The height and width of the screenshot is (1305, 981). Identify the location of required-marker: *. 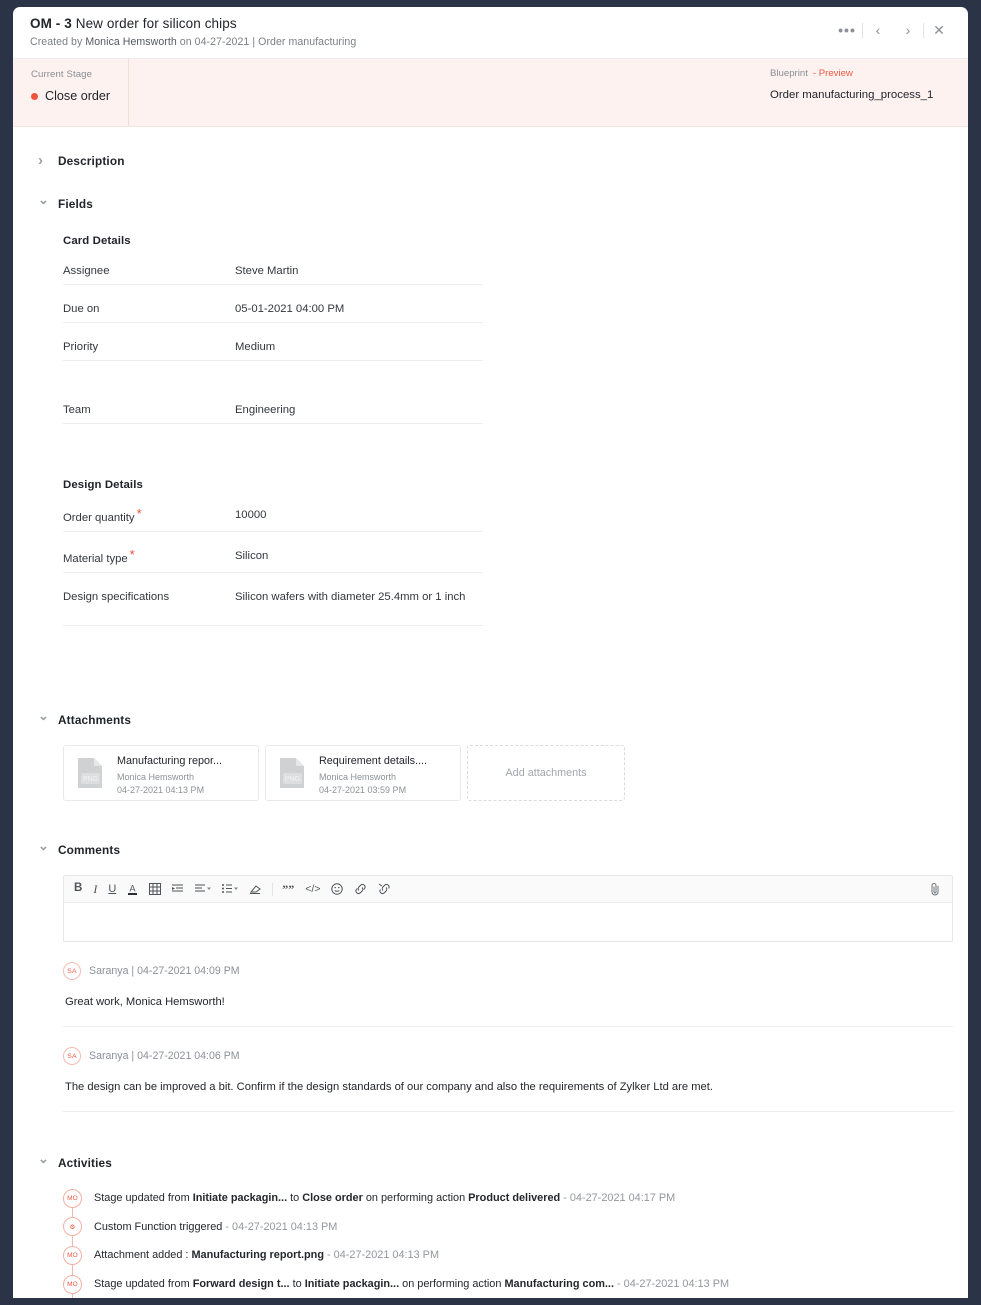
(132, 554).